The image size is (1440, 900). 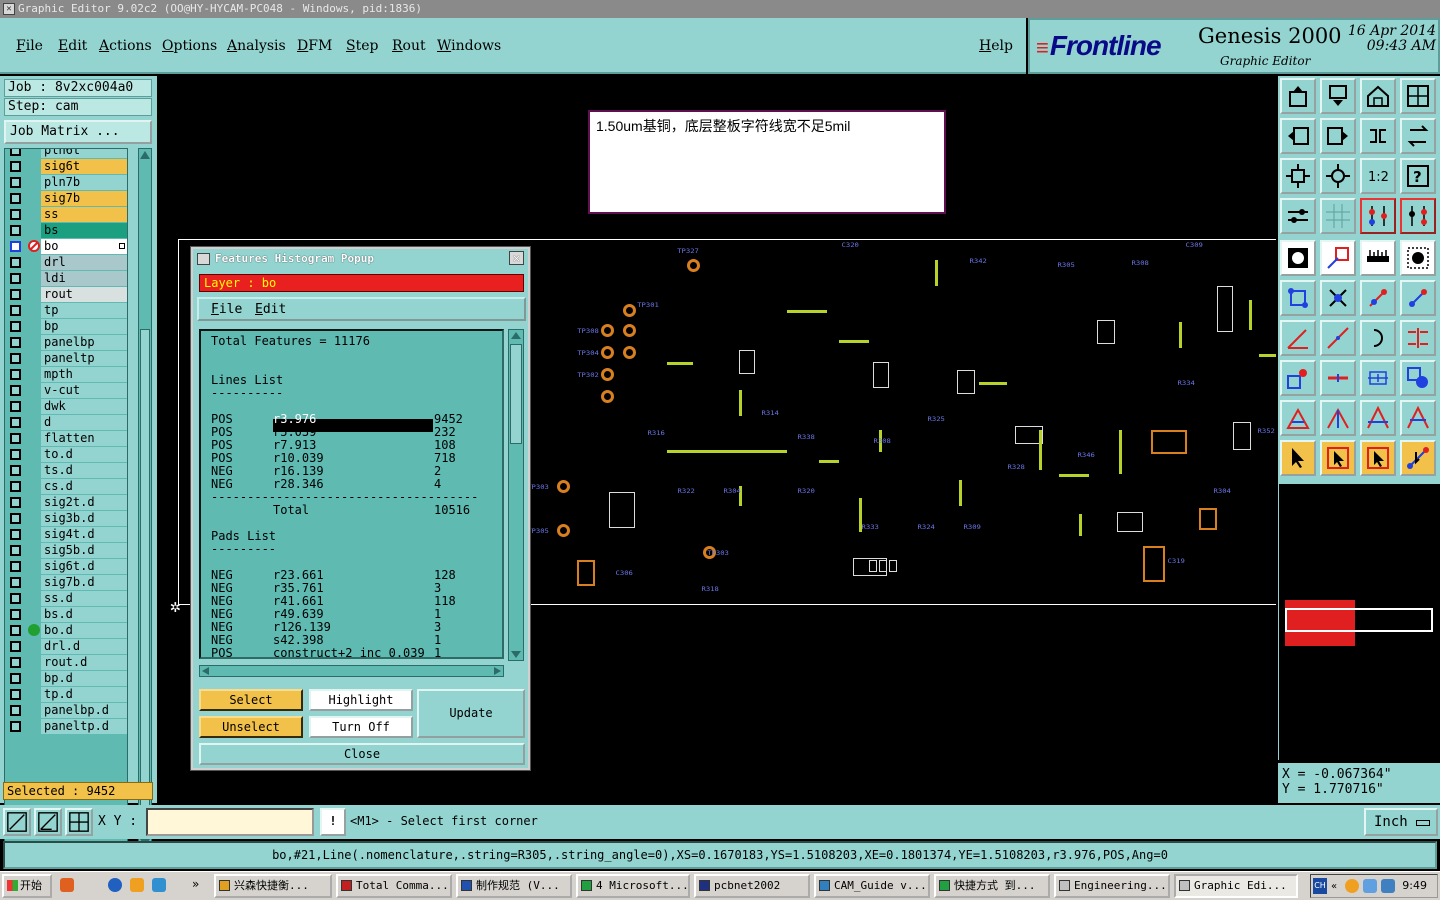 I want to click on layer-row-sig6t.d: sig6t.d, so click(x=67, y=566).